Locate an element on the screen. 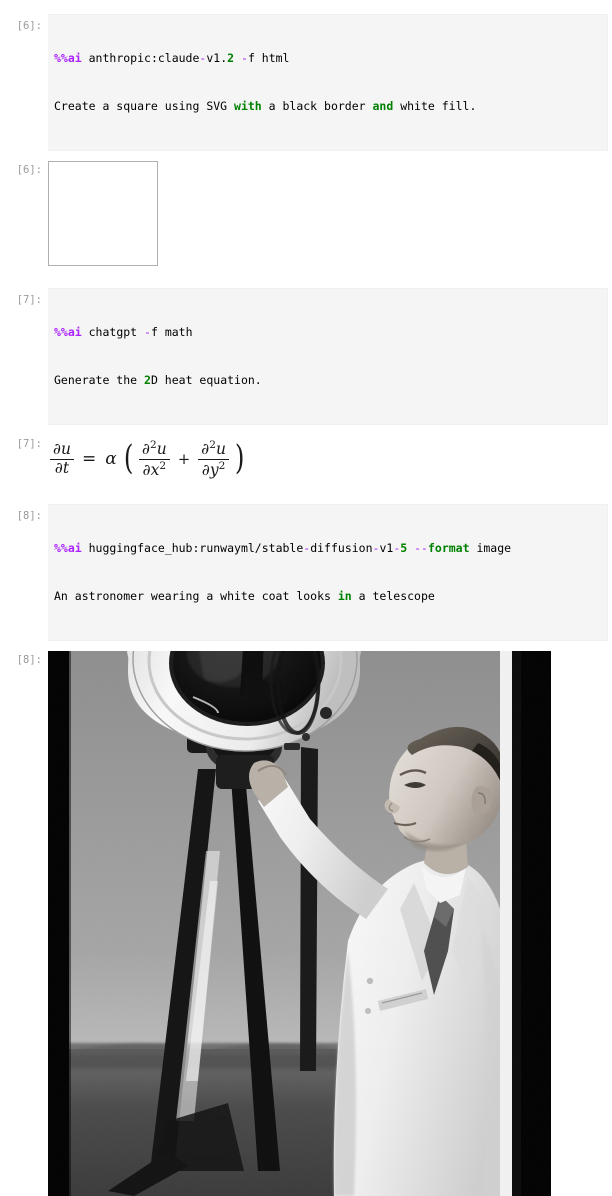  format-value: image is located at coordinates (490, 548).